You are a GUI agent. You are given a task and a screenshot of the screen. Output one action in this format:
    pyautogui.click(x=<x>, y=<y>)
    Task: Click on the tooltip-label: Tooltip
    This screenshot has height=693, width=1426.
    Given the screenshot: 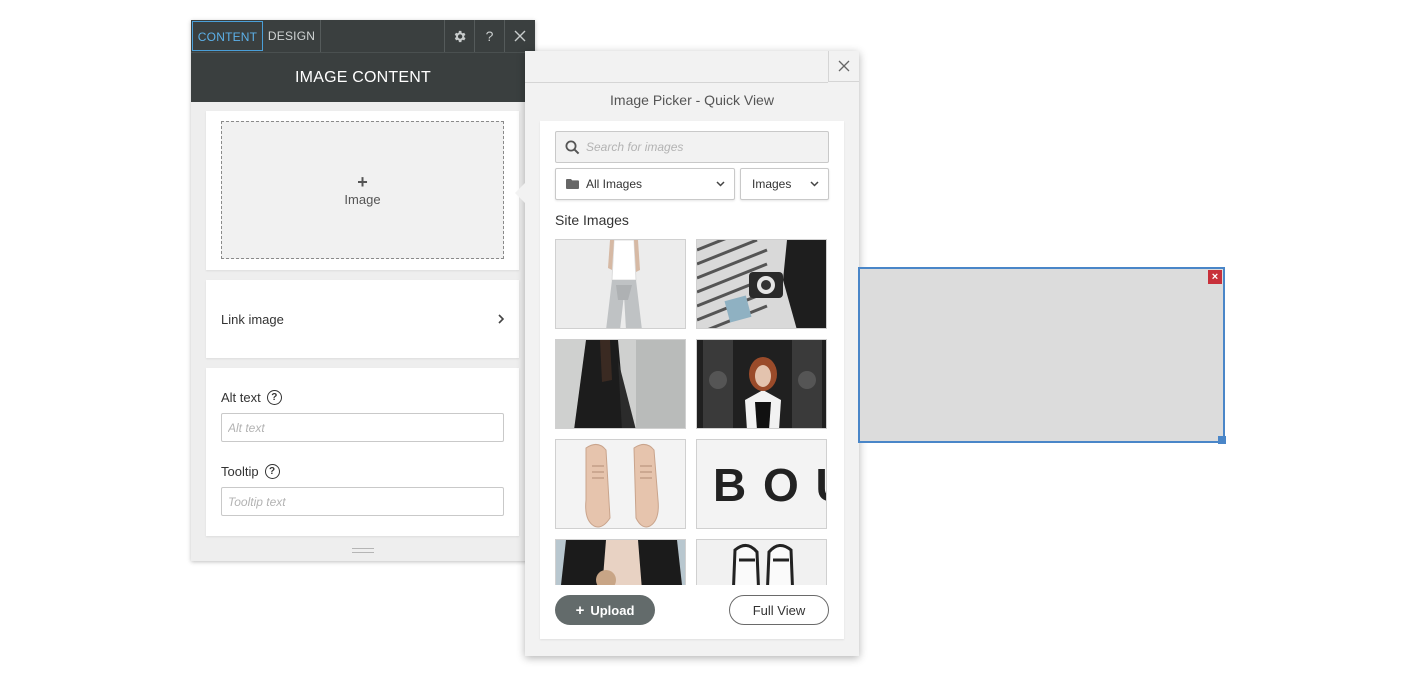 What is the action you would take?
    pyautogui.click(x=240, y=471)
    